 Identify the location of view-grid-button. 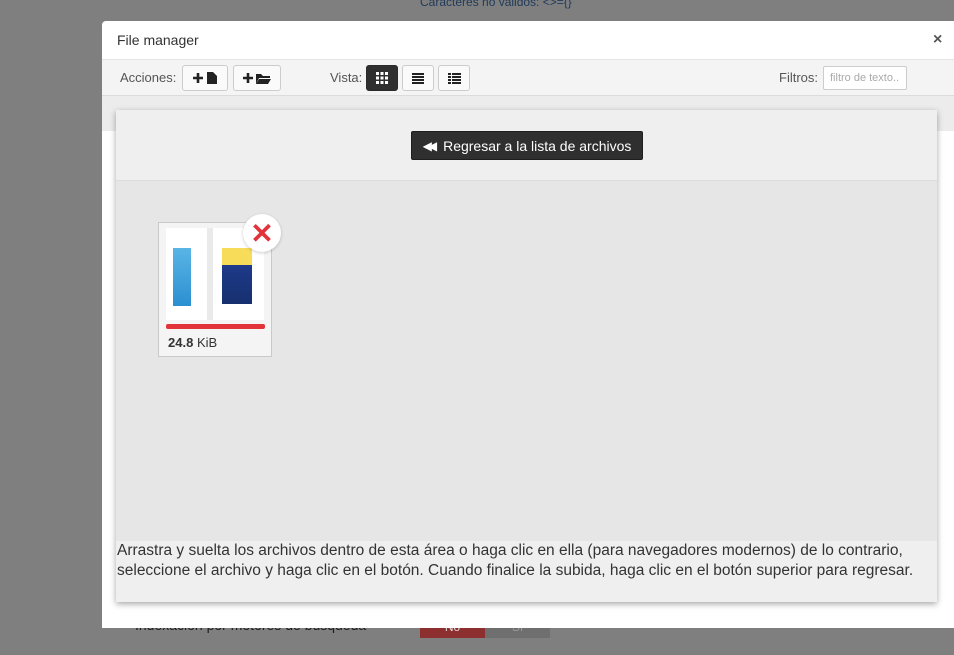
(382, 78).